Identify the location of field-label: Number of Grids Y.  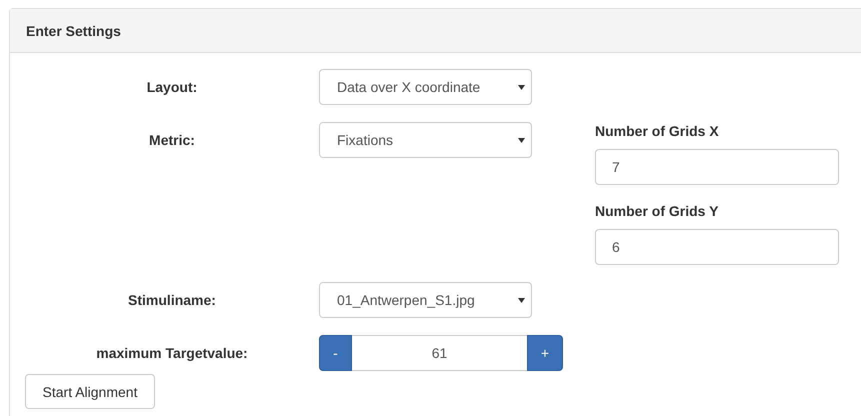
(657, 212).